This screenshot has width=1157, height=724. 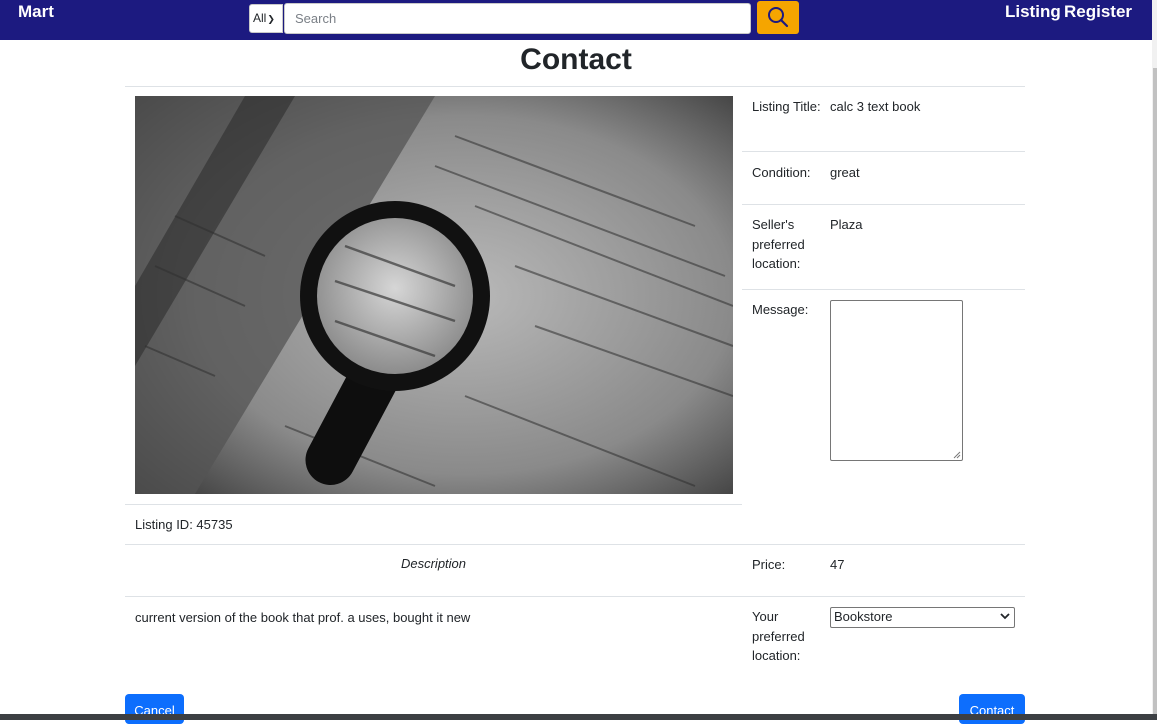 I want to click on seller-location-label: Seller's preferred location:, so click(x=778, y=244).